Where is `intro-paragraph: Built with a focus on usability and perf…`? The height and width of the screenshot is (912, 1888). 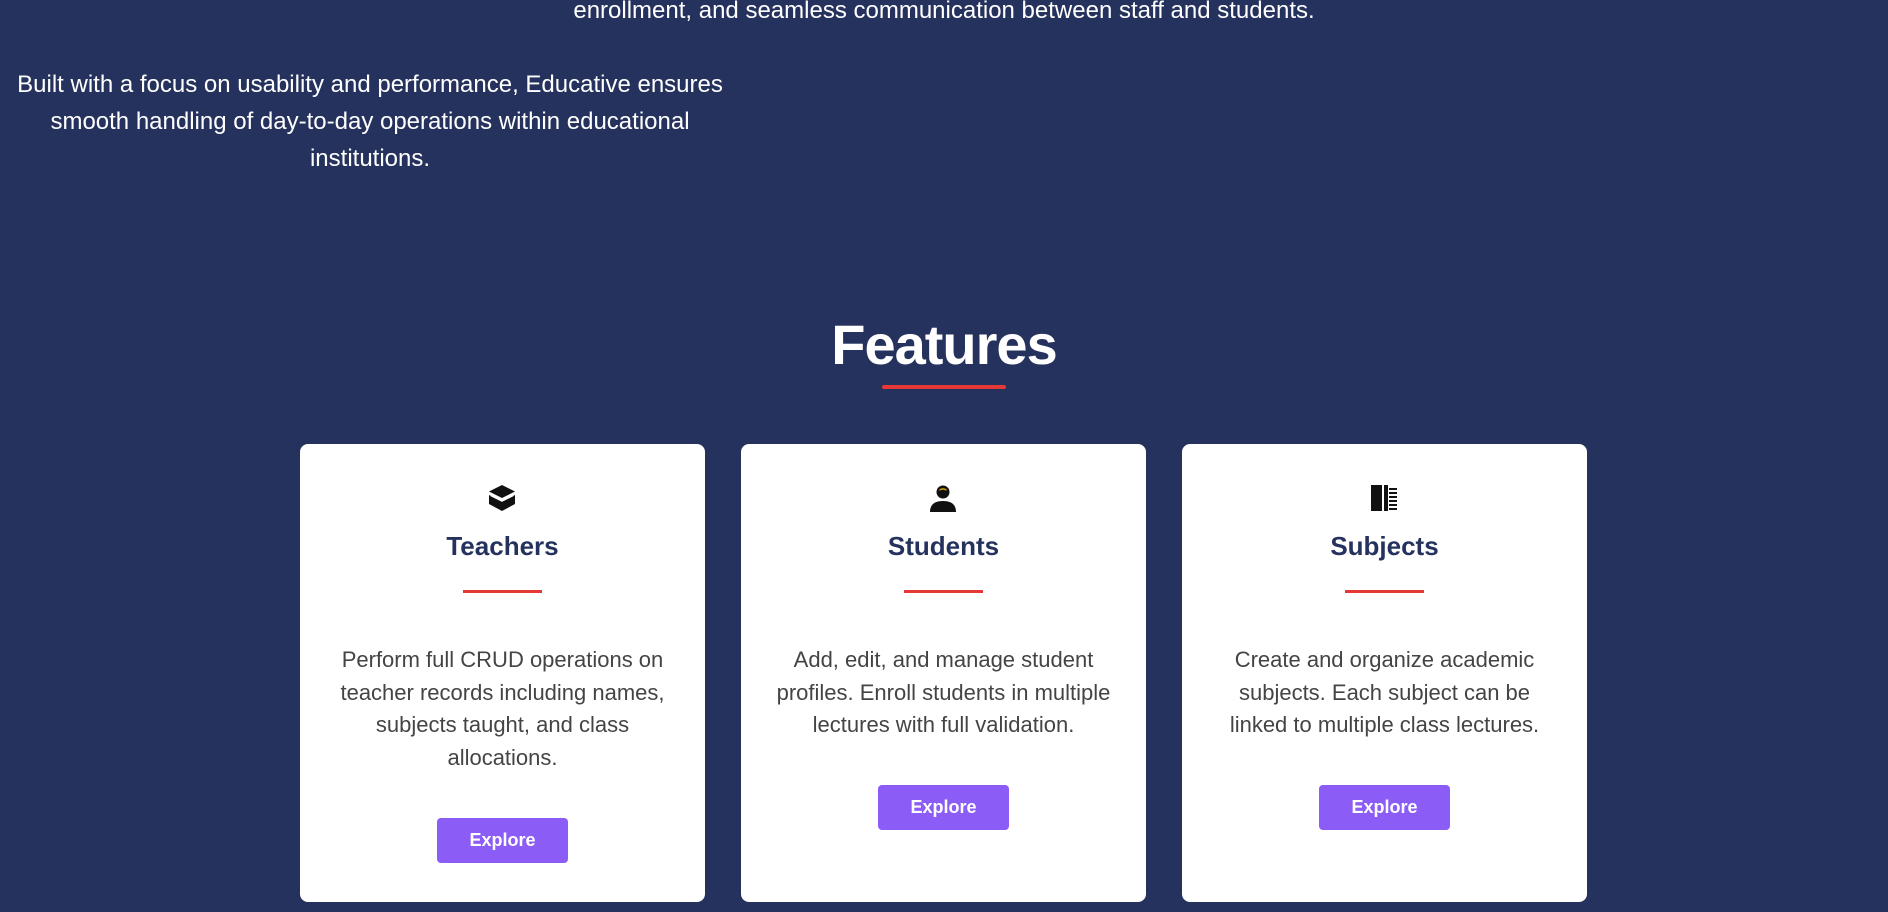
intro-paragraph: Built with a focus on usability and perf… is located at coordinates (370, 121).